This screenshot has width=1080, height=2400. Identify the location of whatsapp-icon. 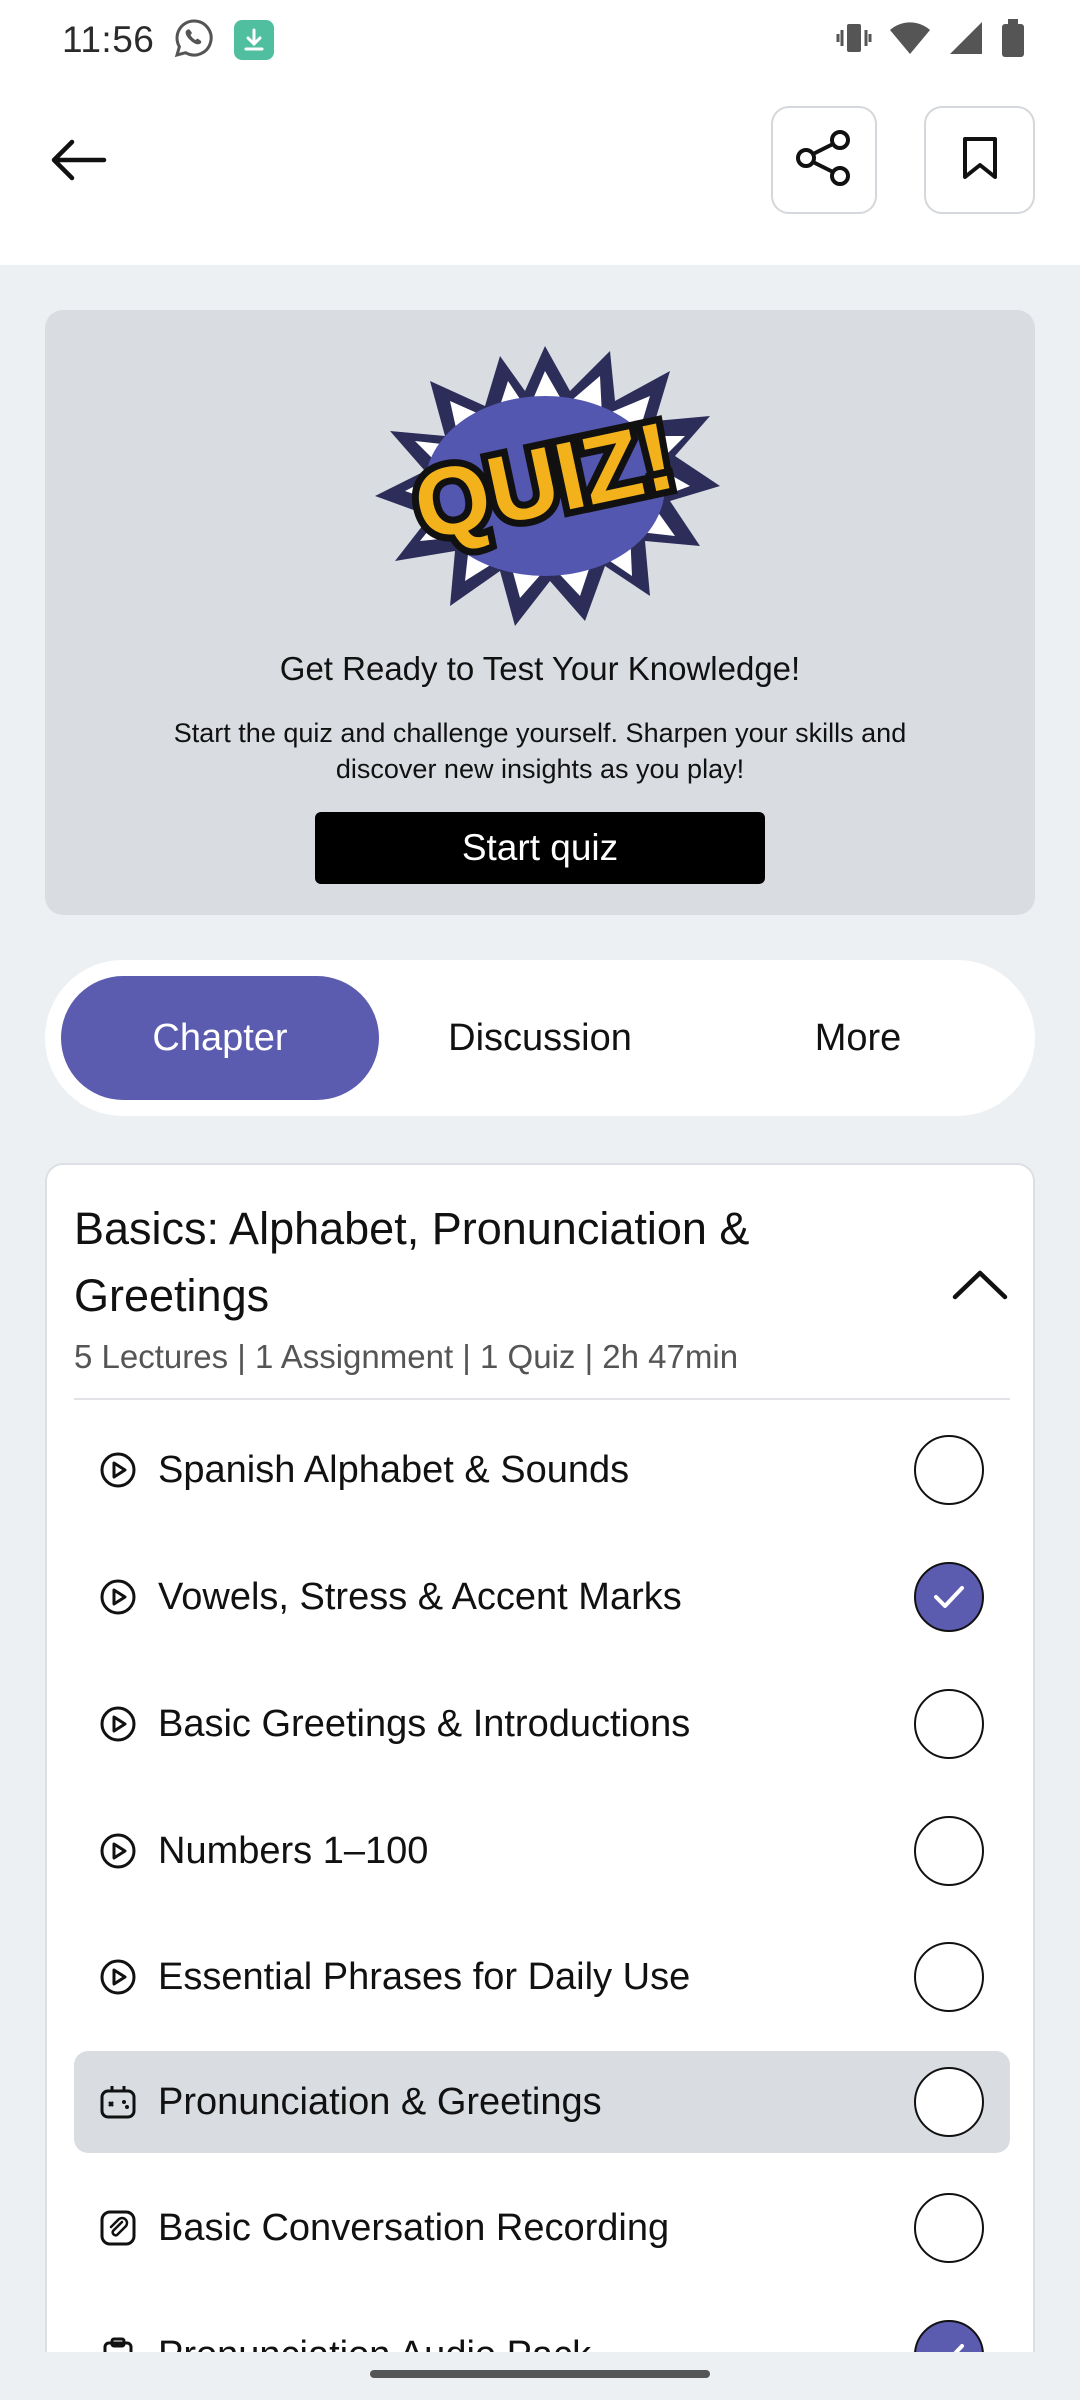
(194, 40).